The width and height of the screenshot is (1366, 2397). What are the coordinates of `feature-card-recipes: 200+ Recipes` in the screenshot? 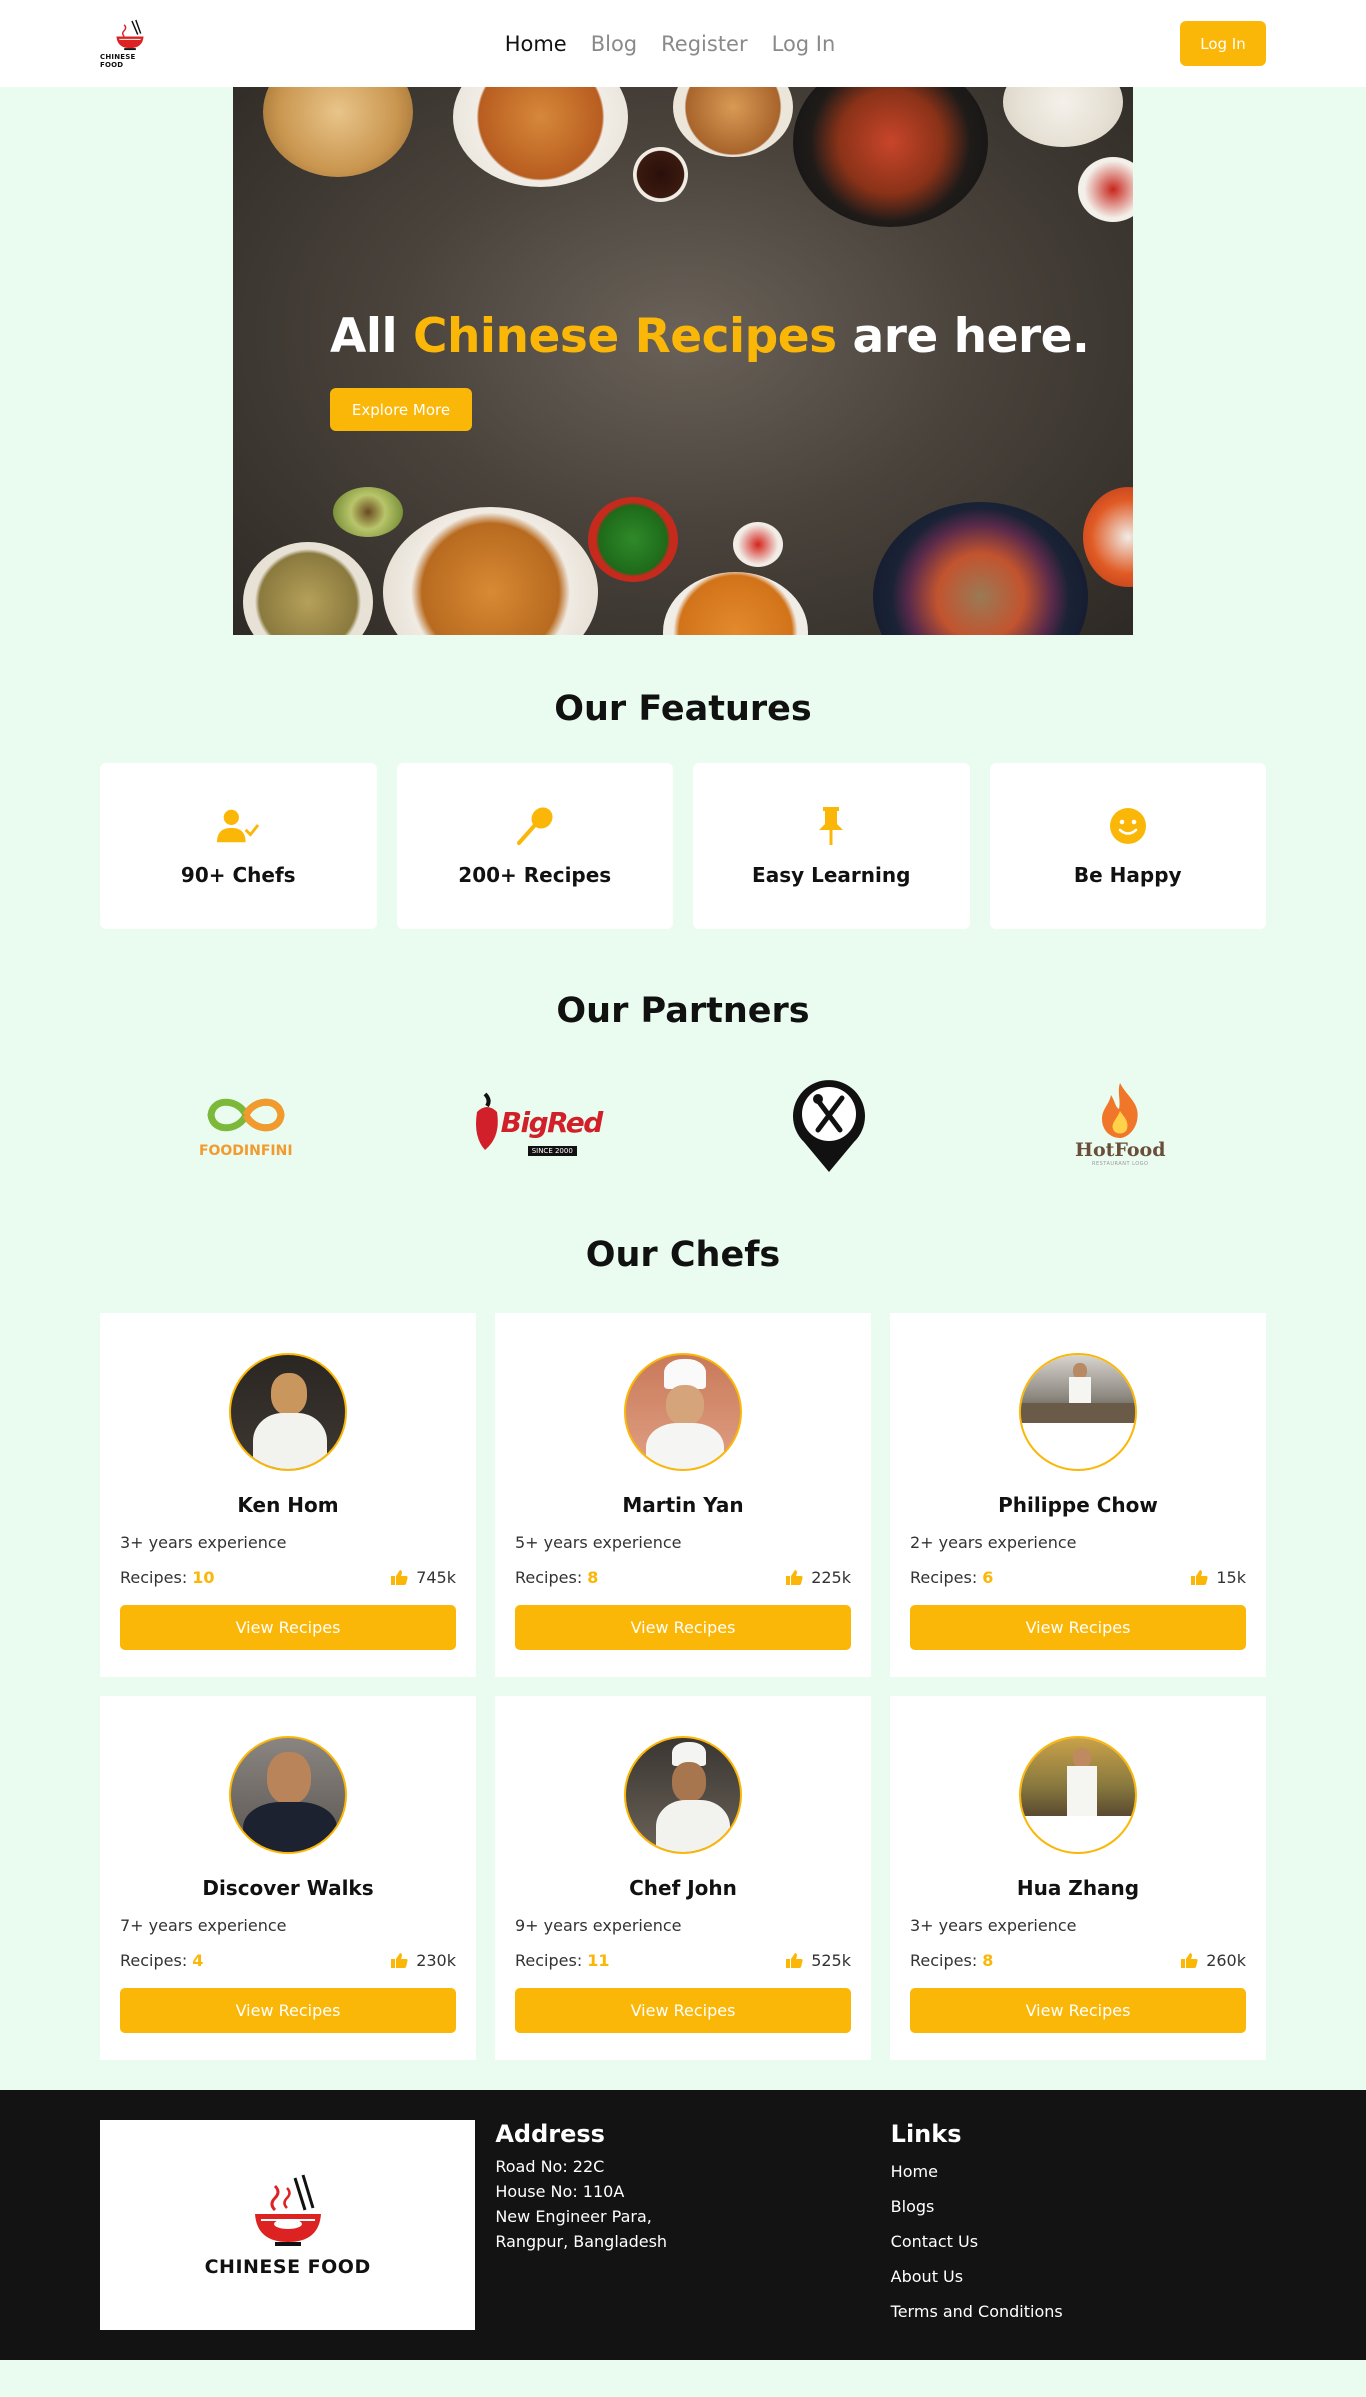 It's located at (534, 846).